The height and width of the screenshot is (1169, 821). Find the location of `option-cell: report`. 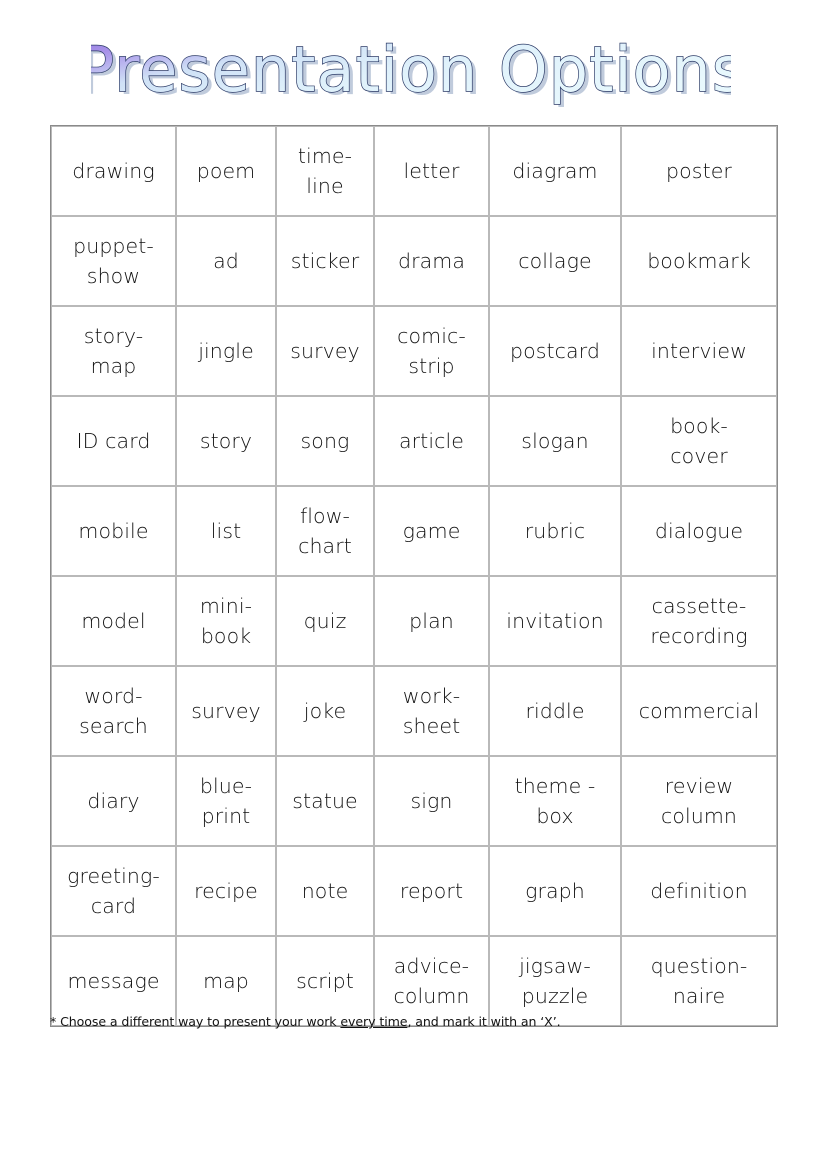

option-cell: report is located at coordinates (431, 891).